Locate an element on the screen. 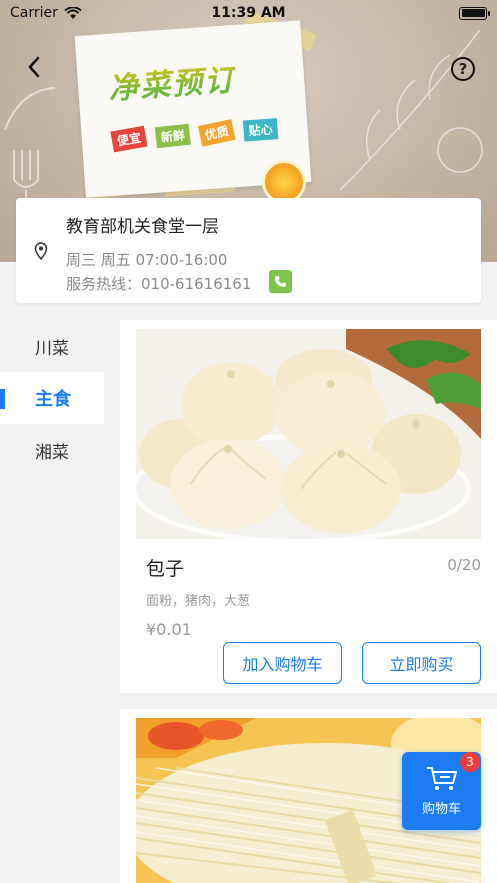  add-to-cart-button: 加入购物车 is located at coordinates (282, 663).